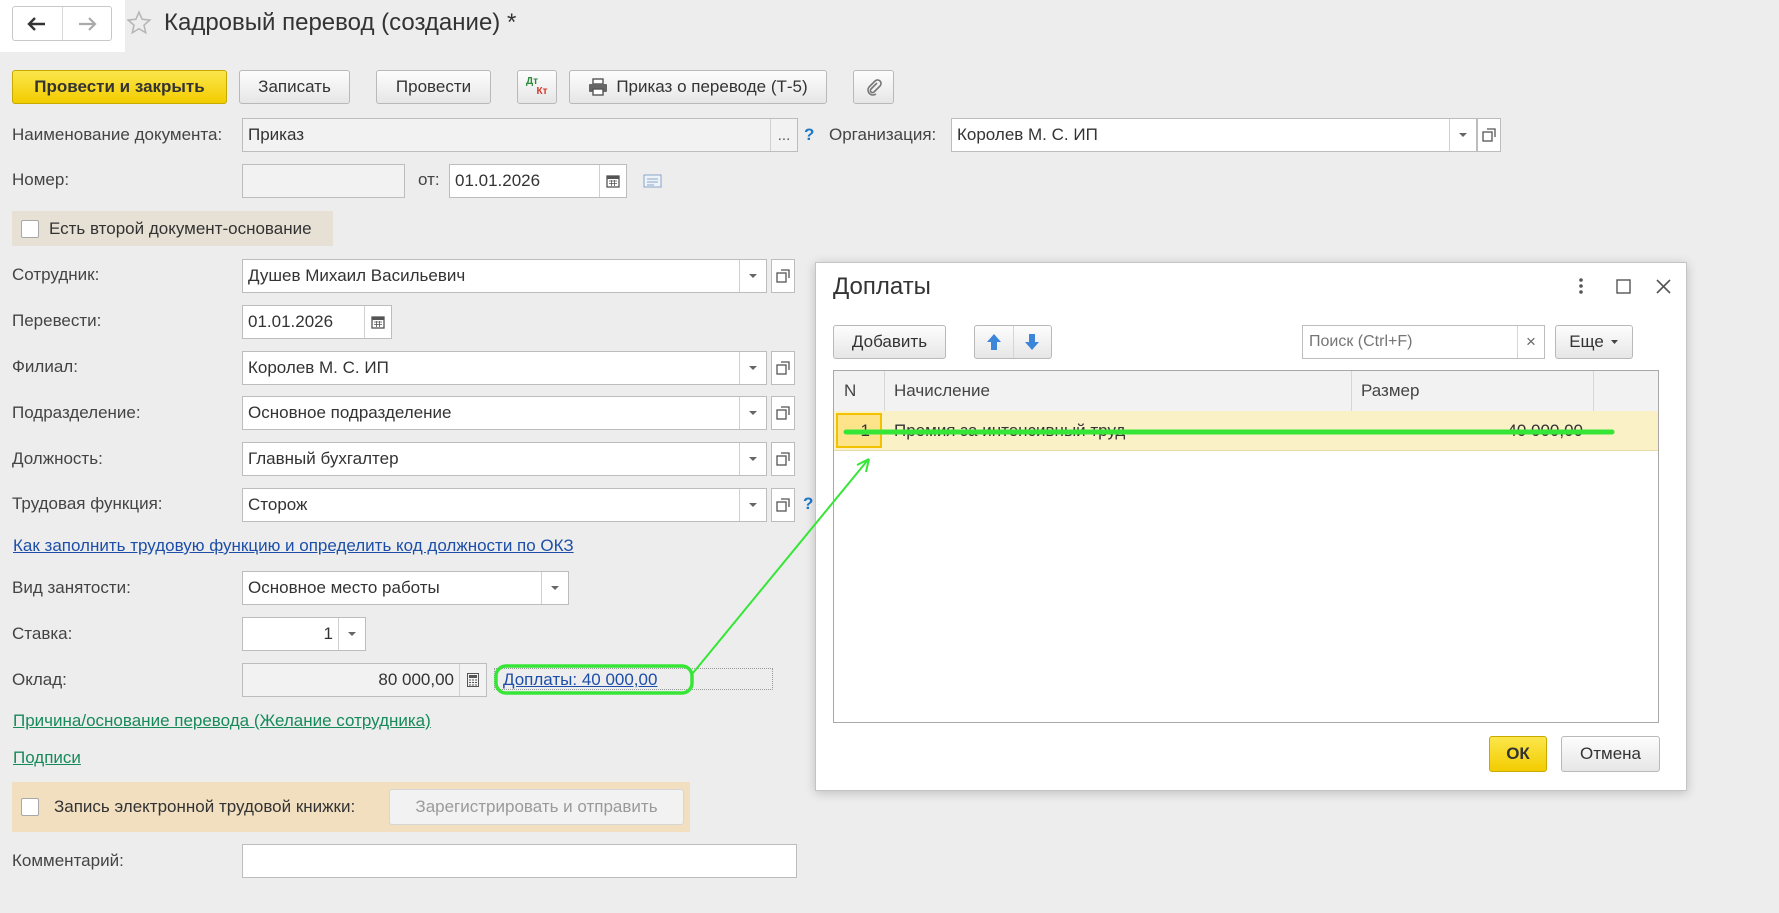  I want to click on org-field: Королев М. С. ИП, so click(1214, 135).